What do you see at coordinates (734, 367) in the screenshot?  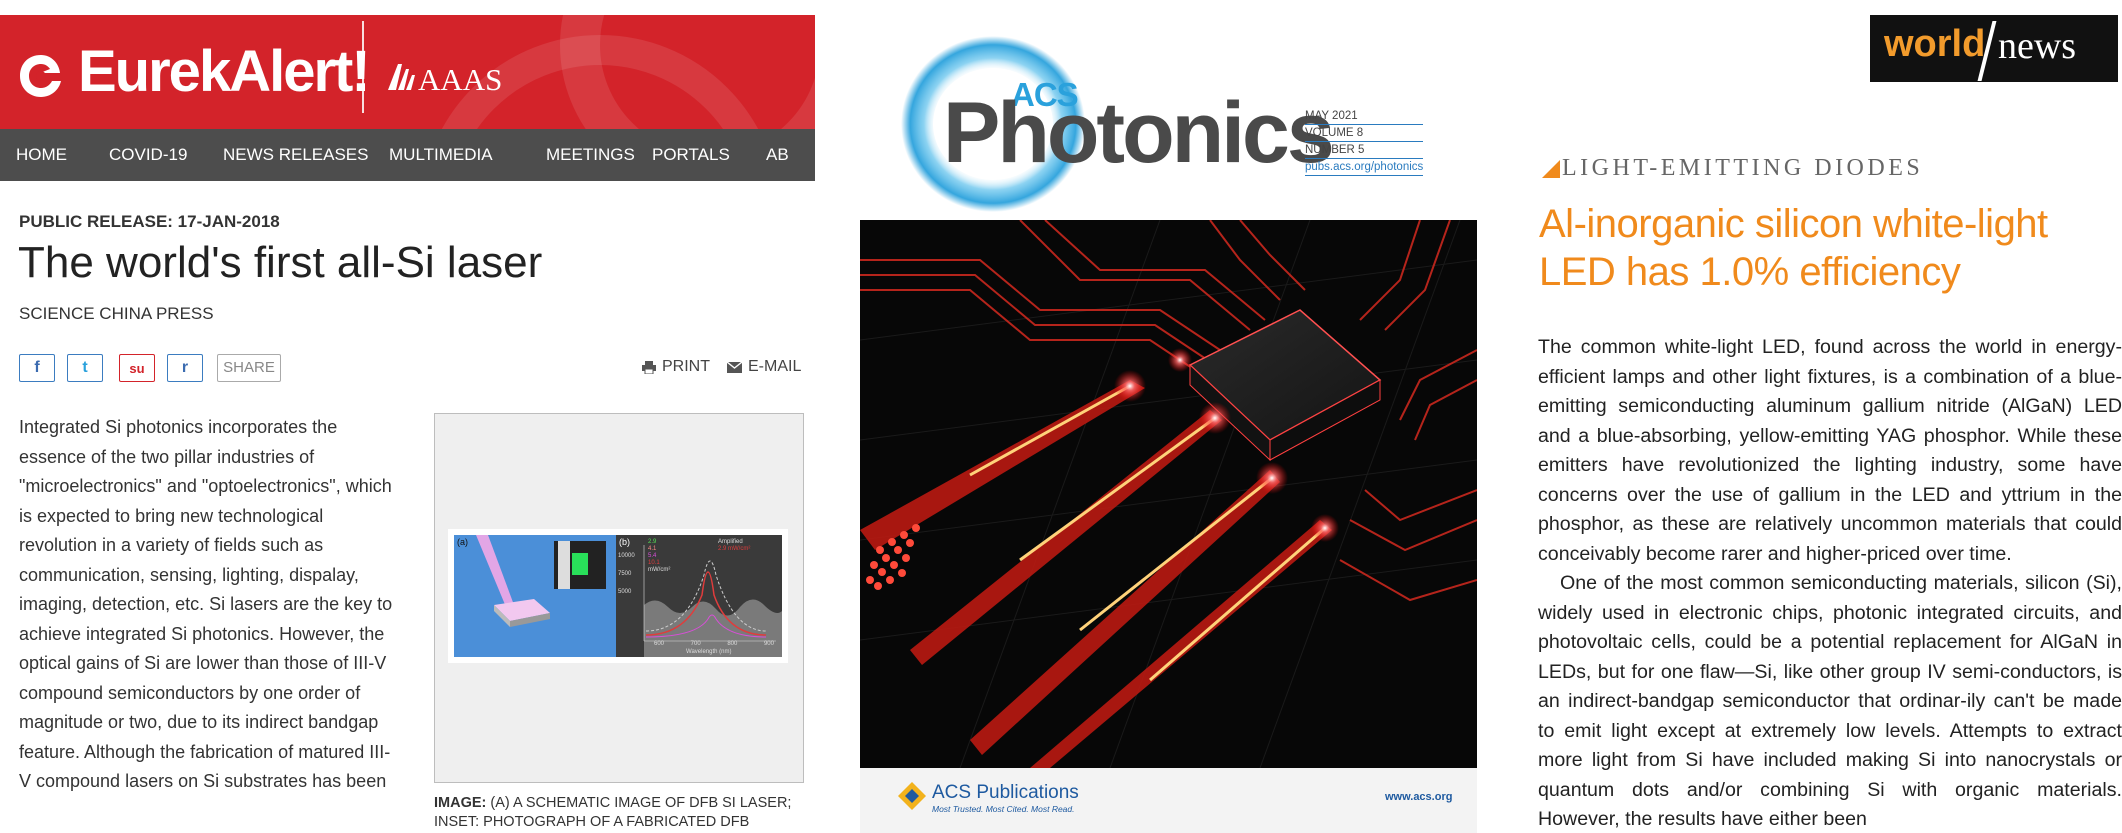 I see `envelope-icon` at bounding box center [734, 367].